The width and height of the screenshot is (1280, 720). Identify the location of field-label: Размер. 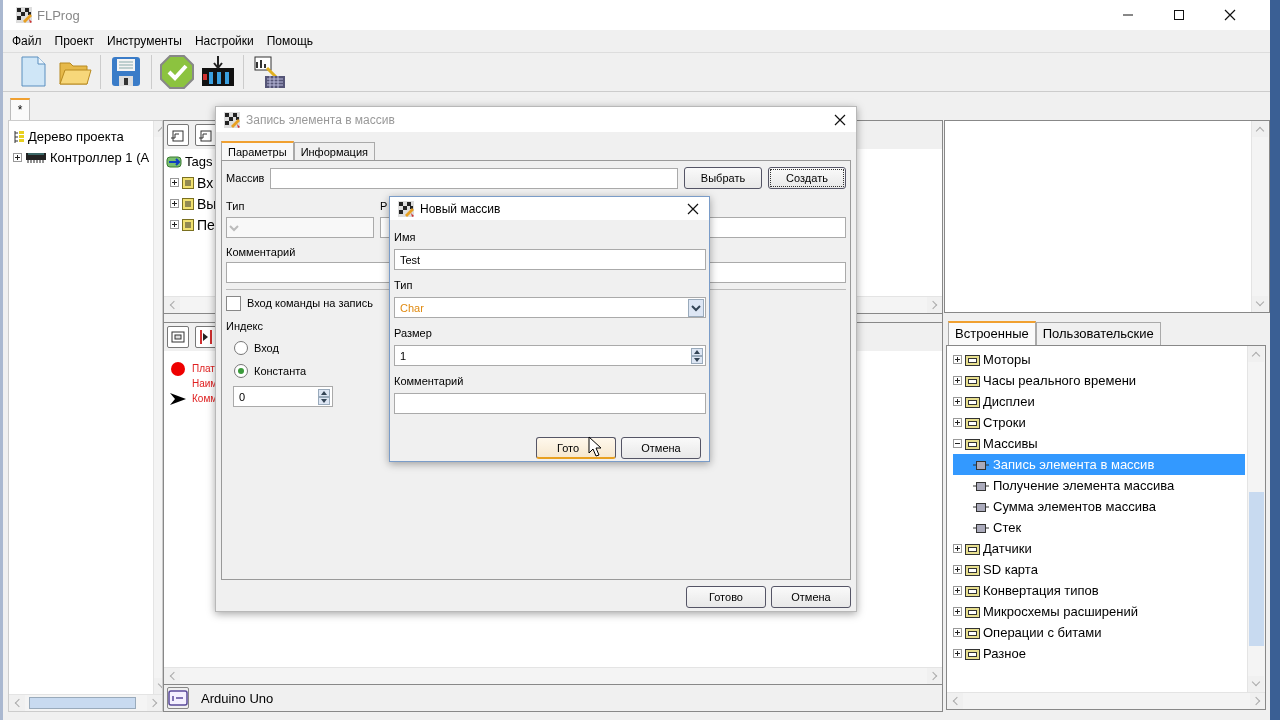
(413, 334).